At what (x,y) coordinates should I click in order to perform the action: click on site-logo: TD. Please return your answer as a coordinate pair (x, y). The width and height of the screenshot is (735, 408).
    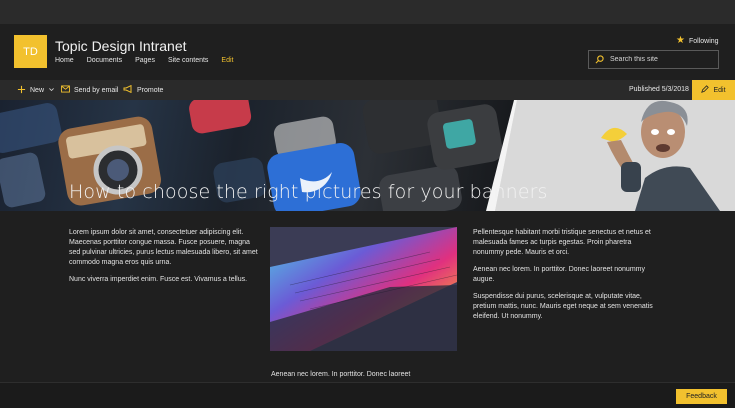
    Looking at the image, I should click on (30, 51).